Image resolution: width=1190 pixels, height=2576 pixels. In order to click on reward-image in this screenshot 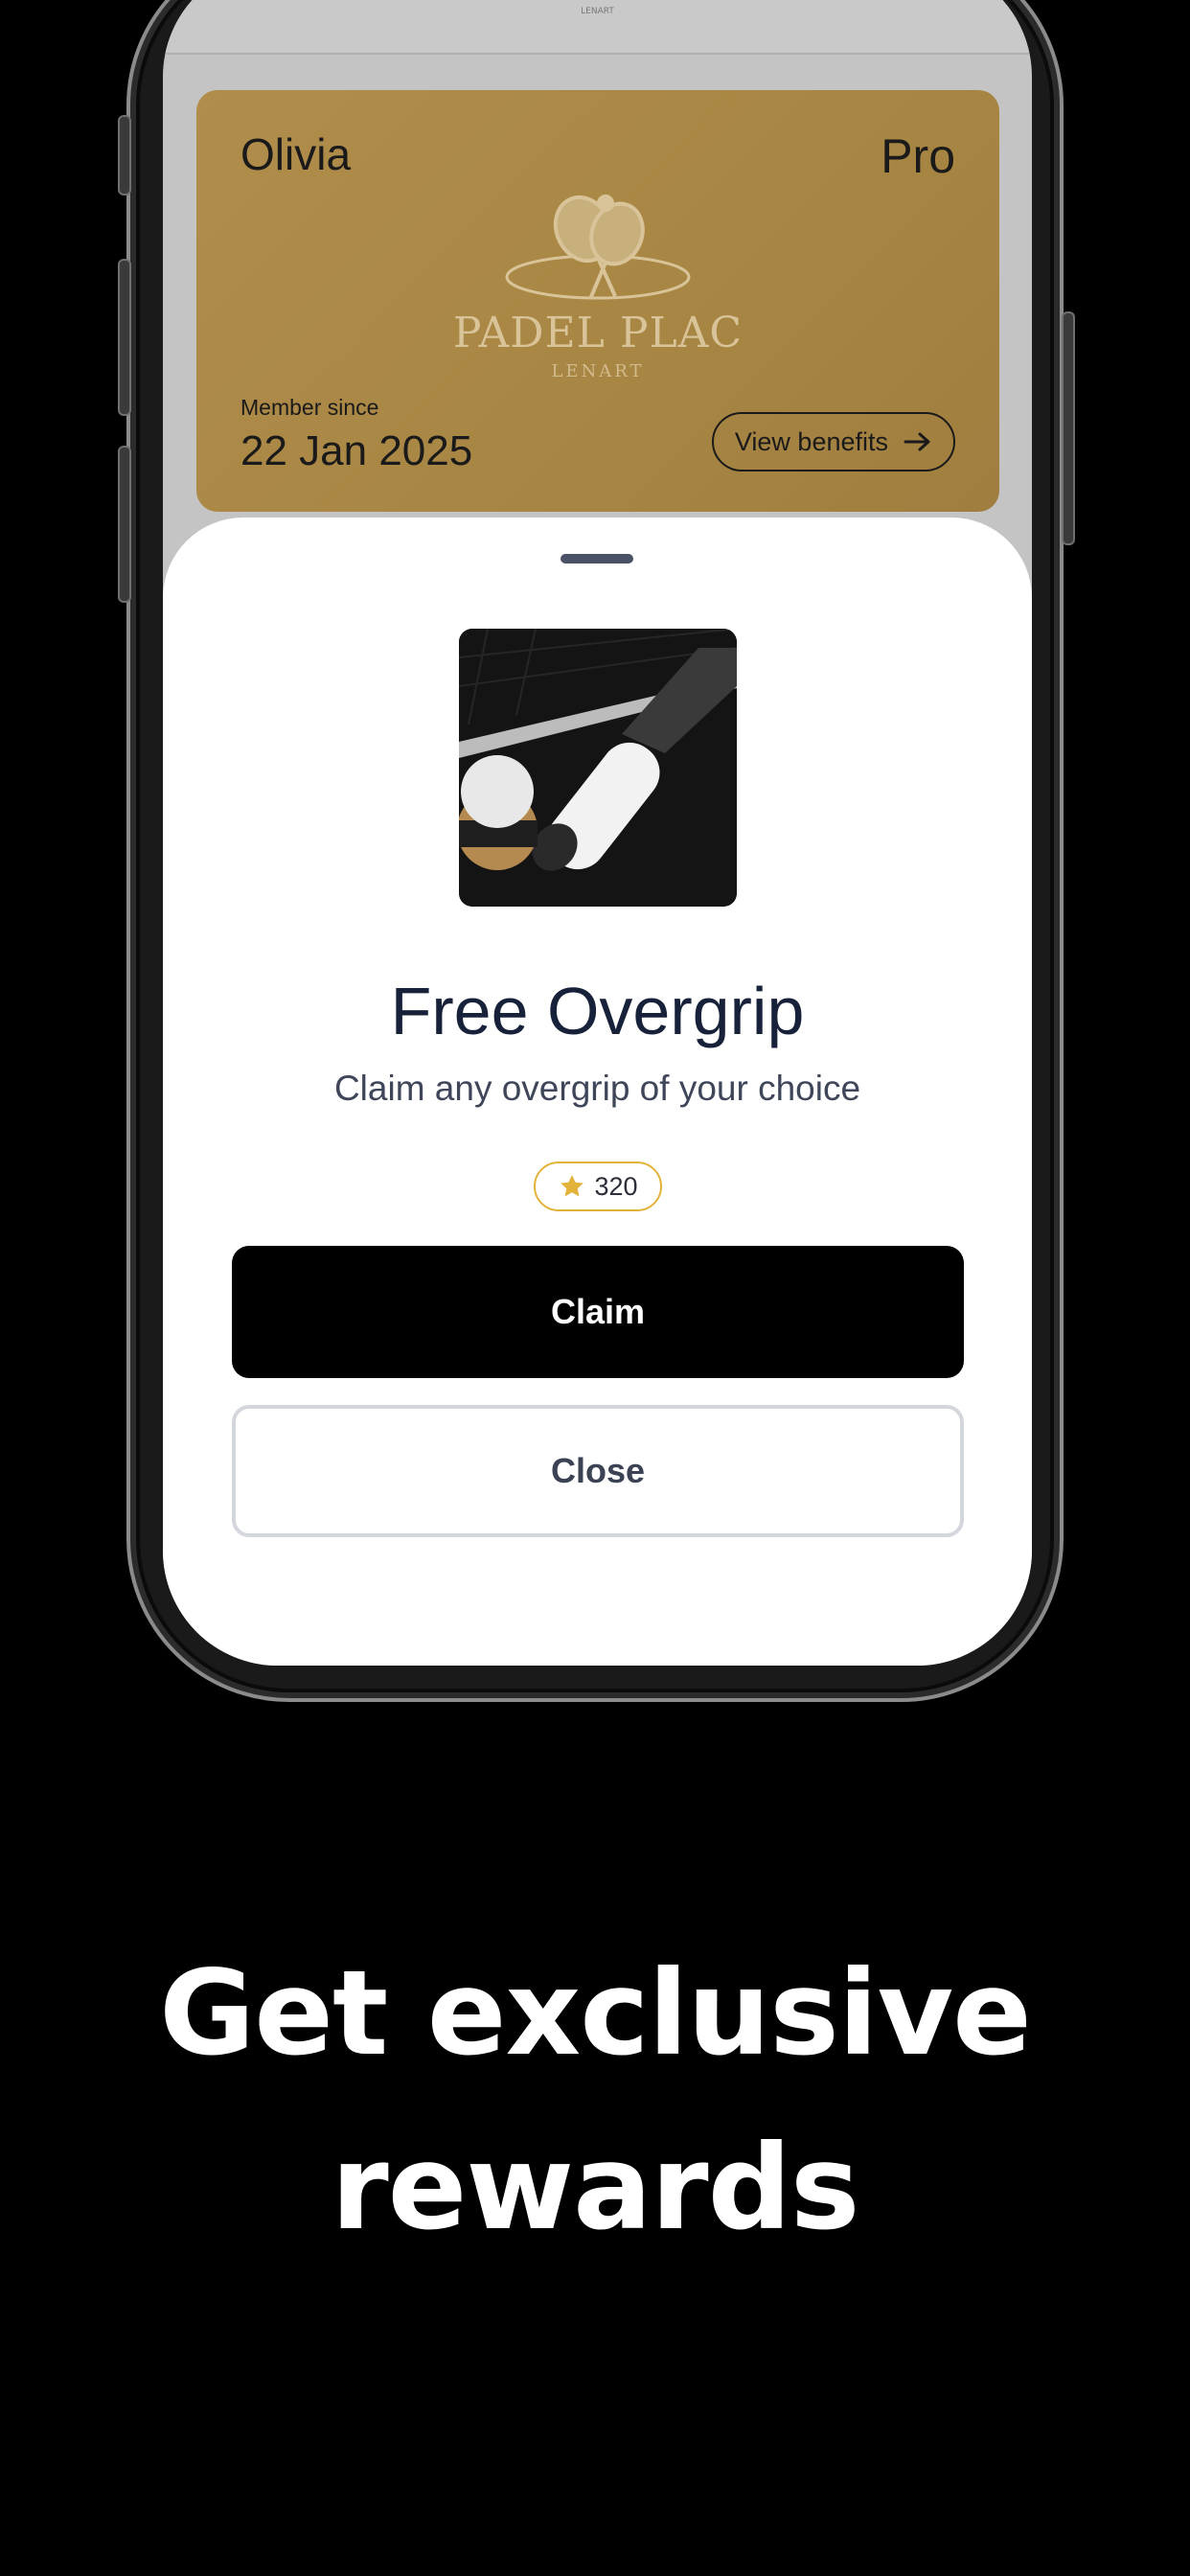, I will do `click(598, 768)`.